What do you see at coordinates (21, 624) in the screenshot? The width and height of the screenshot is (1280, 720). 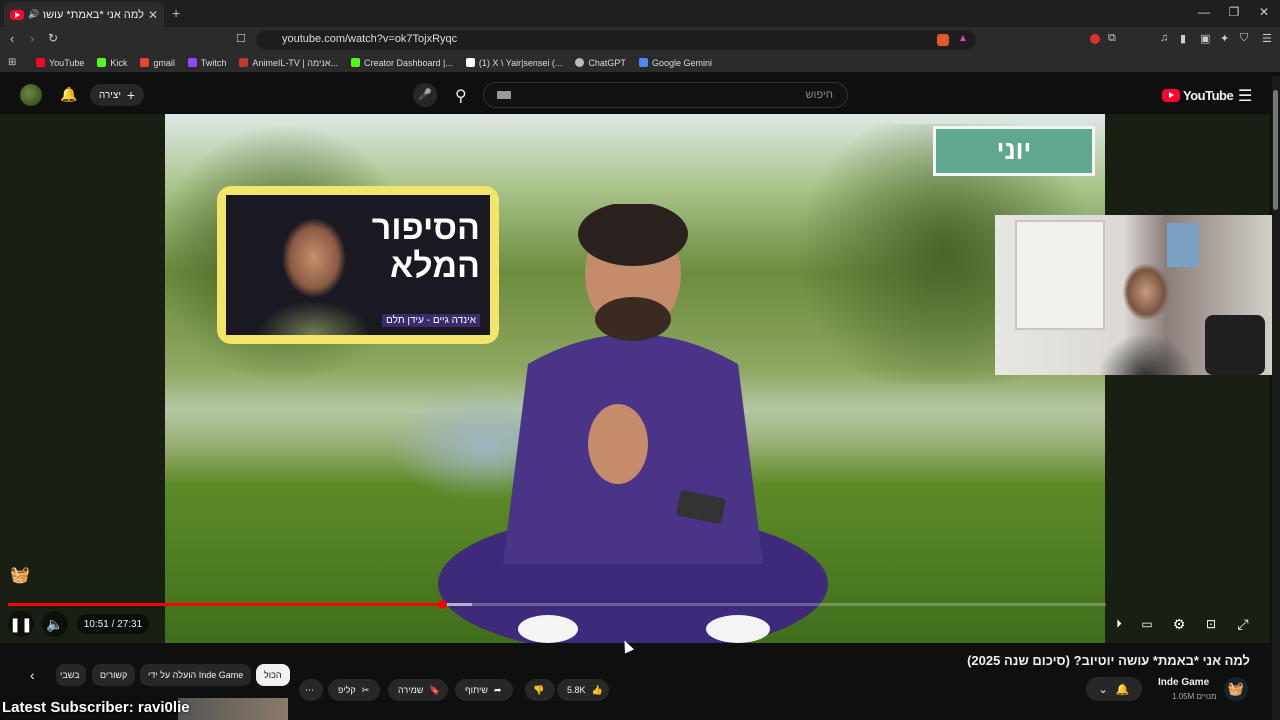 I see `pause-icon: ❚❚` at bounding box center [21, 624].